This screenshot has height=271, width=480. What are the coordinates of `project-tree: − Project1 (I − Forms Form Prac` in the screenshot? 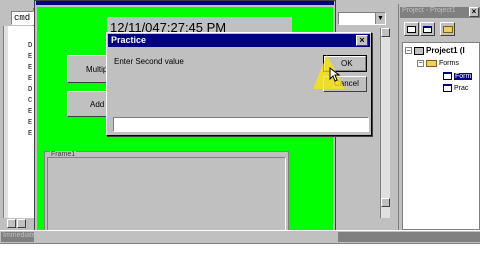 It's located at (441, 136).